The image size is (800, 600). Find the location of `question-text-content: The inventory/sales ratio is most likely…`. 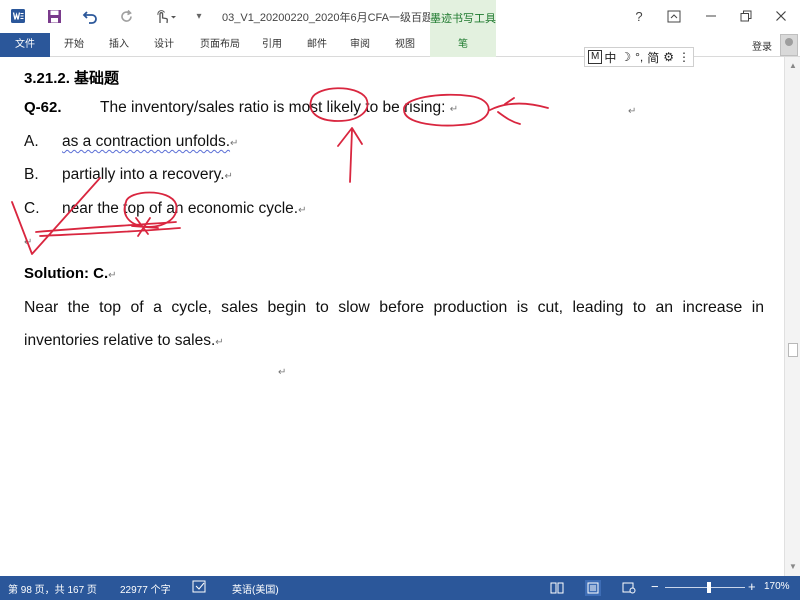

question-text-content: The inventory/sales ratio is most likely… is located at coordinates (273, 107).